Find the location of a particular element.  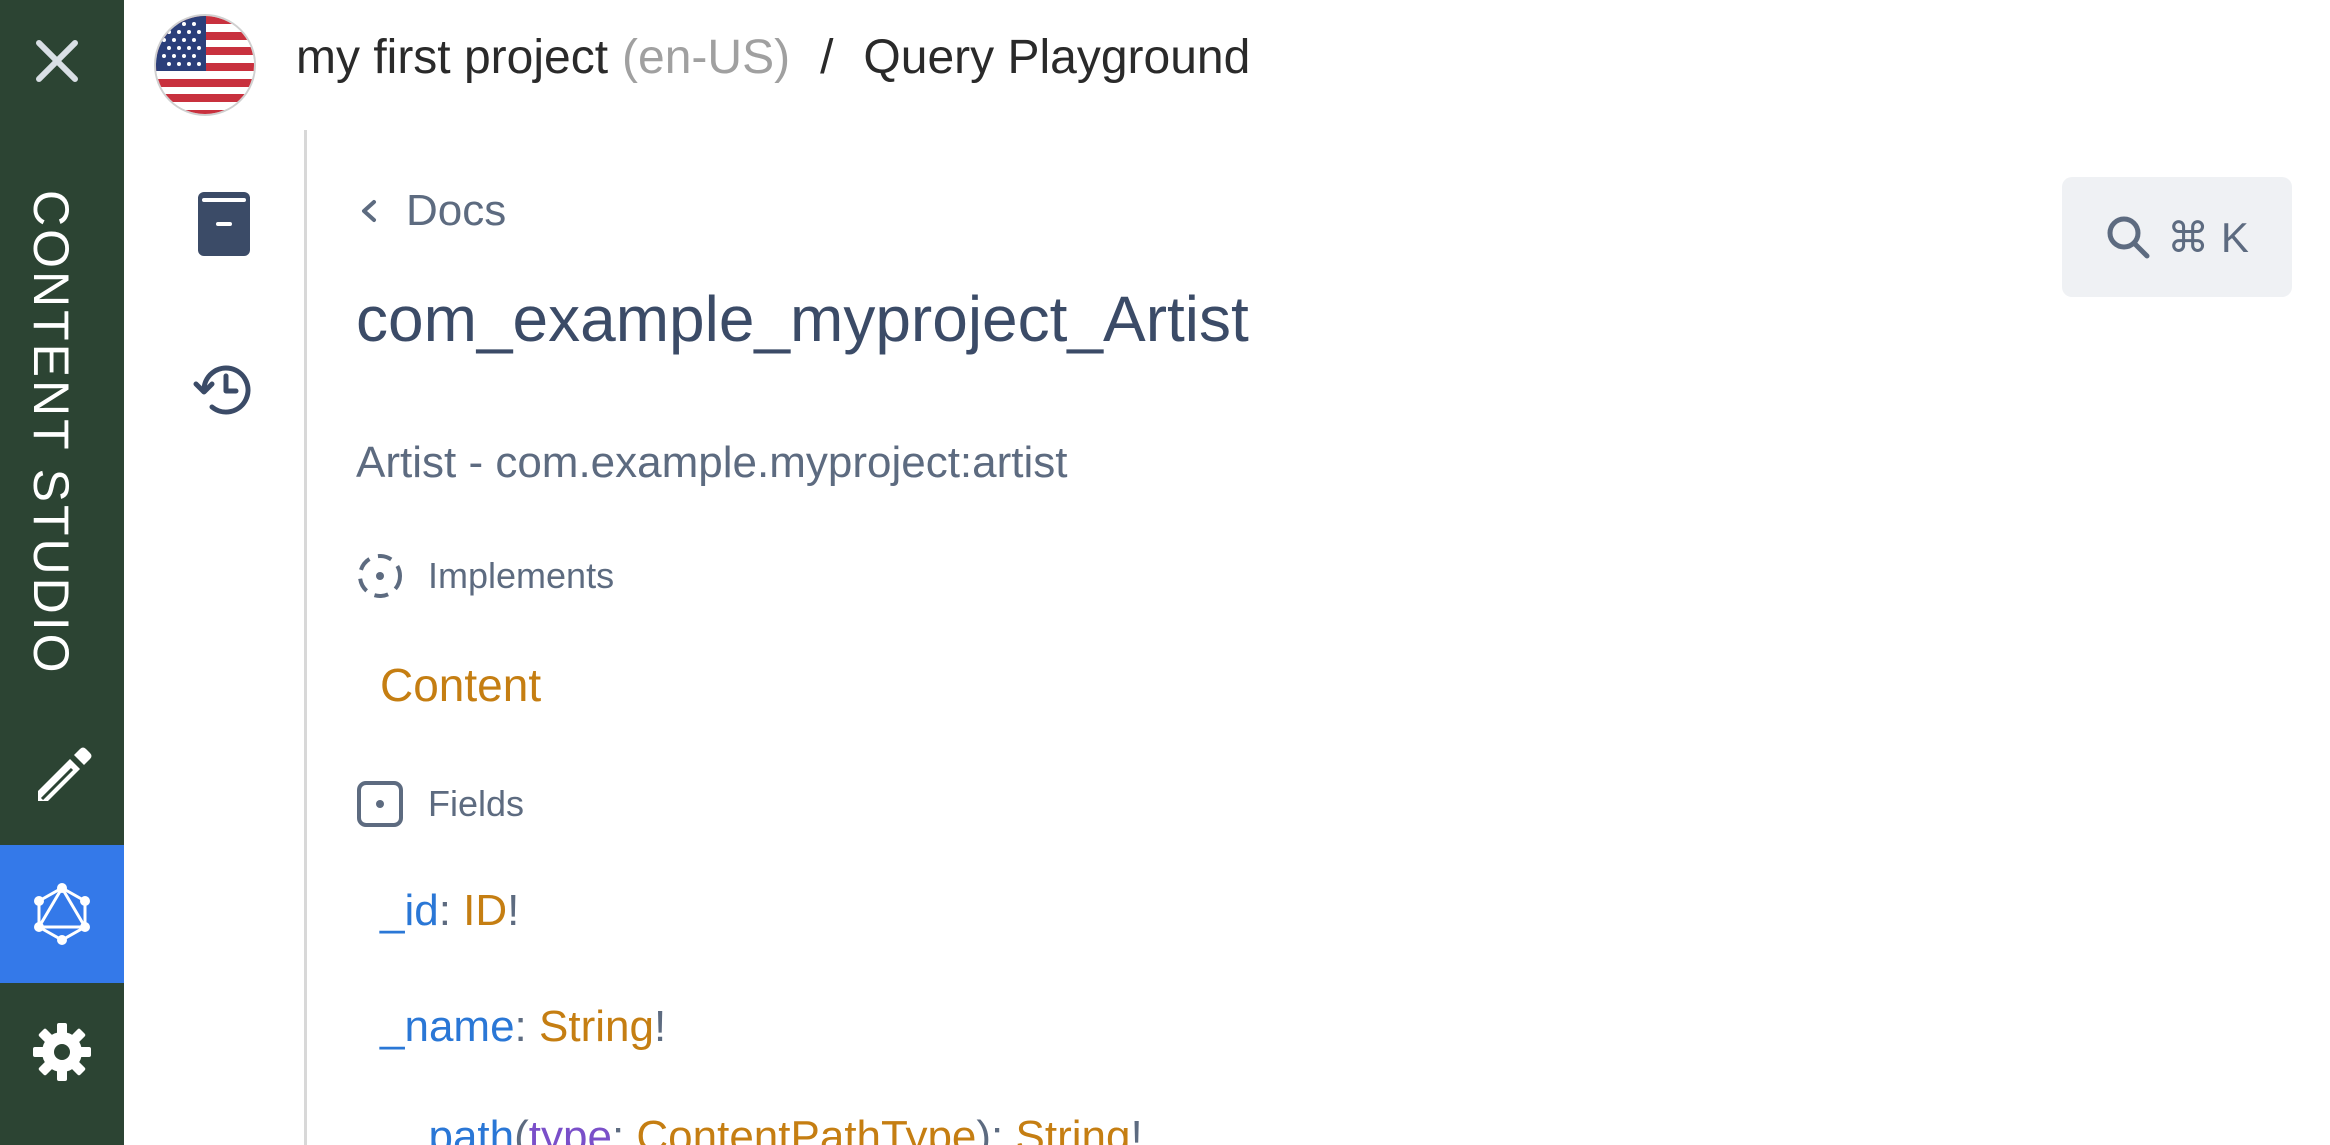

history-icon is located at coordinates (222, 390).